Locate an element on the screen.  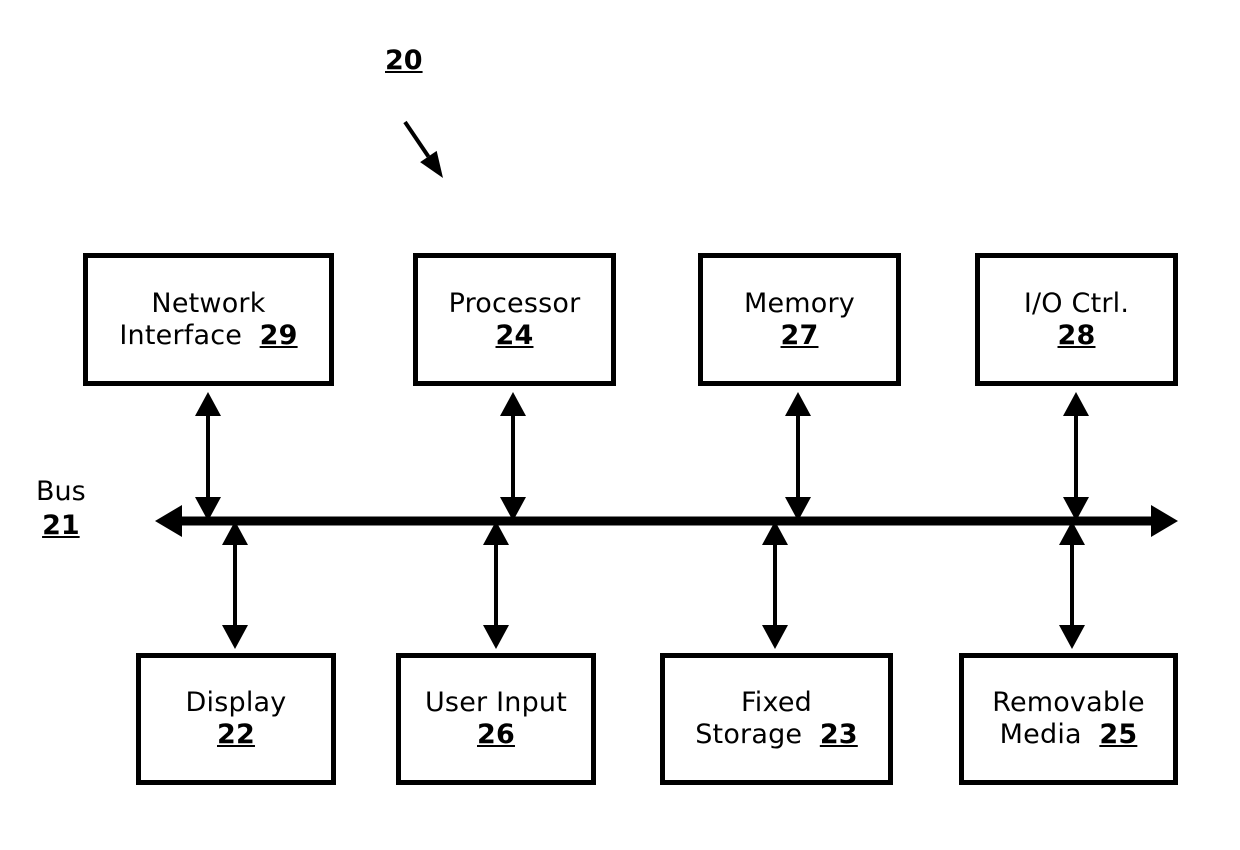
block-refline-io-ctrl: 28 is located at coordinates (1077, 336).